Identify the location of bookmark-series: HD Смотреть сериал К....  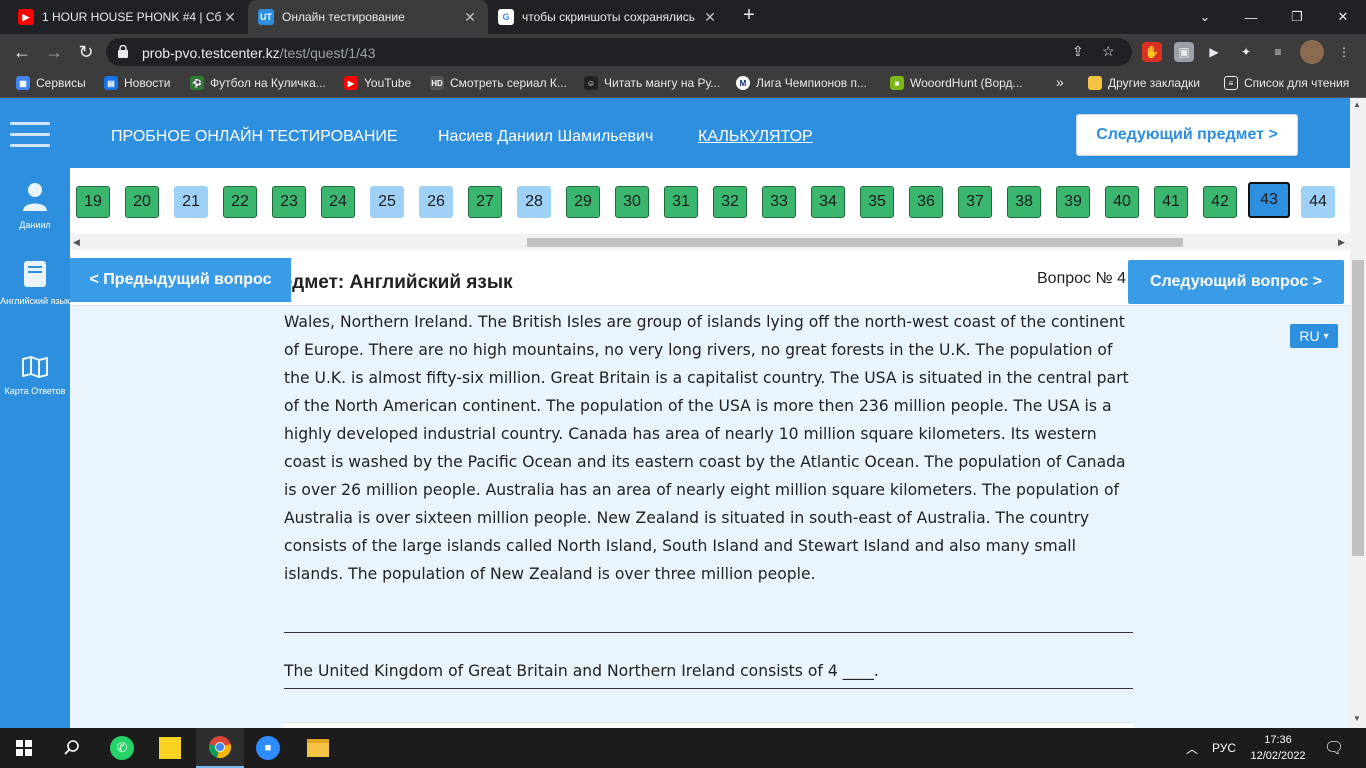
(498, 83).